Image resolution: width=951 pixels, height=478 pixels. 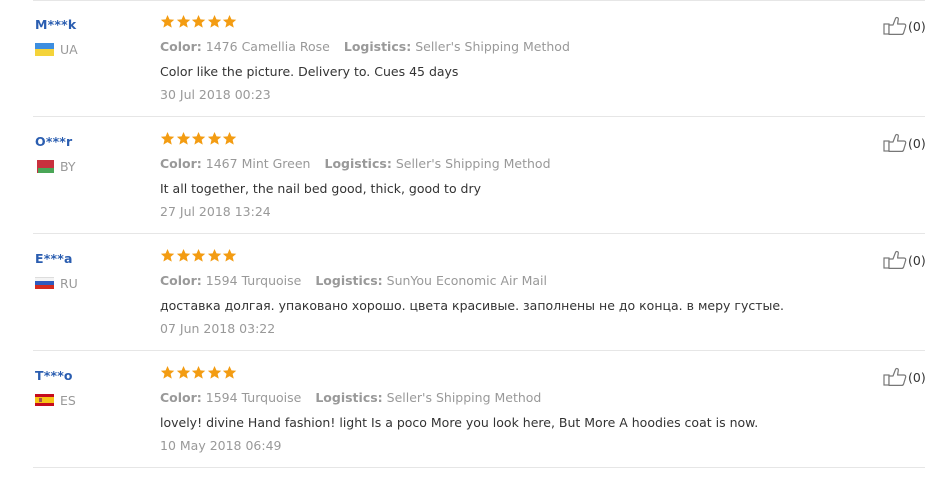 I want to click on russia-flag-icon, so click(x=44, y=283).